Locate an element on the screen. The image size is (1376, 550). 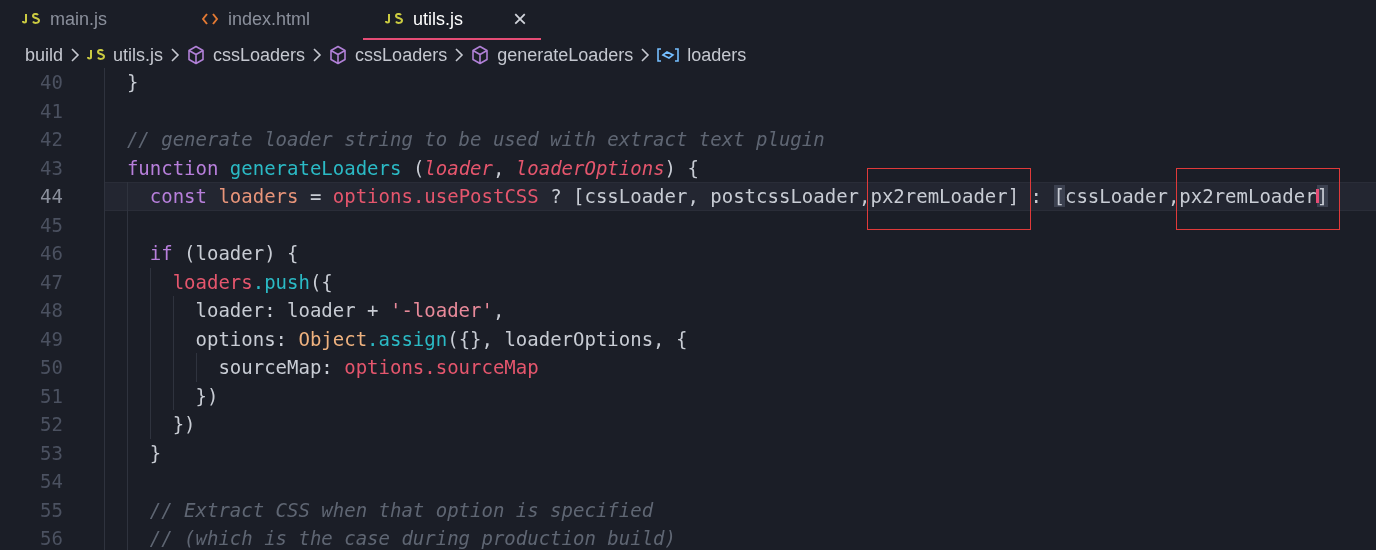
code-comment: // generate loader string to be used with extract text plugin is located at coordinates (475, 139).